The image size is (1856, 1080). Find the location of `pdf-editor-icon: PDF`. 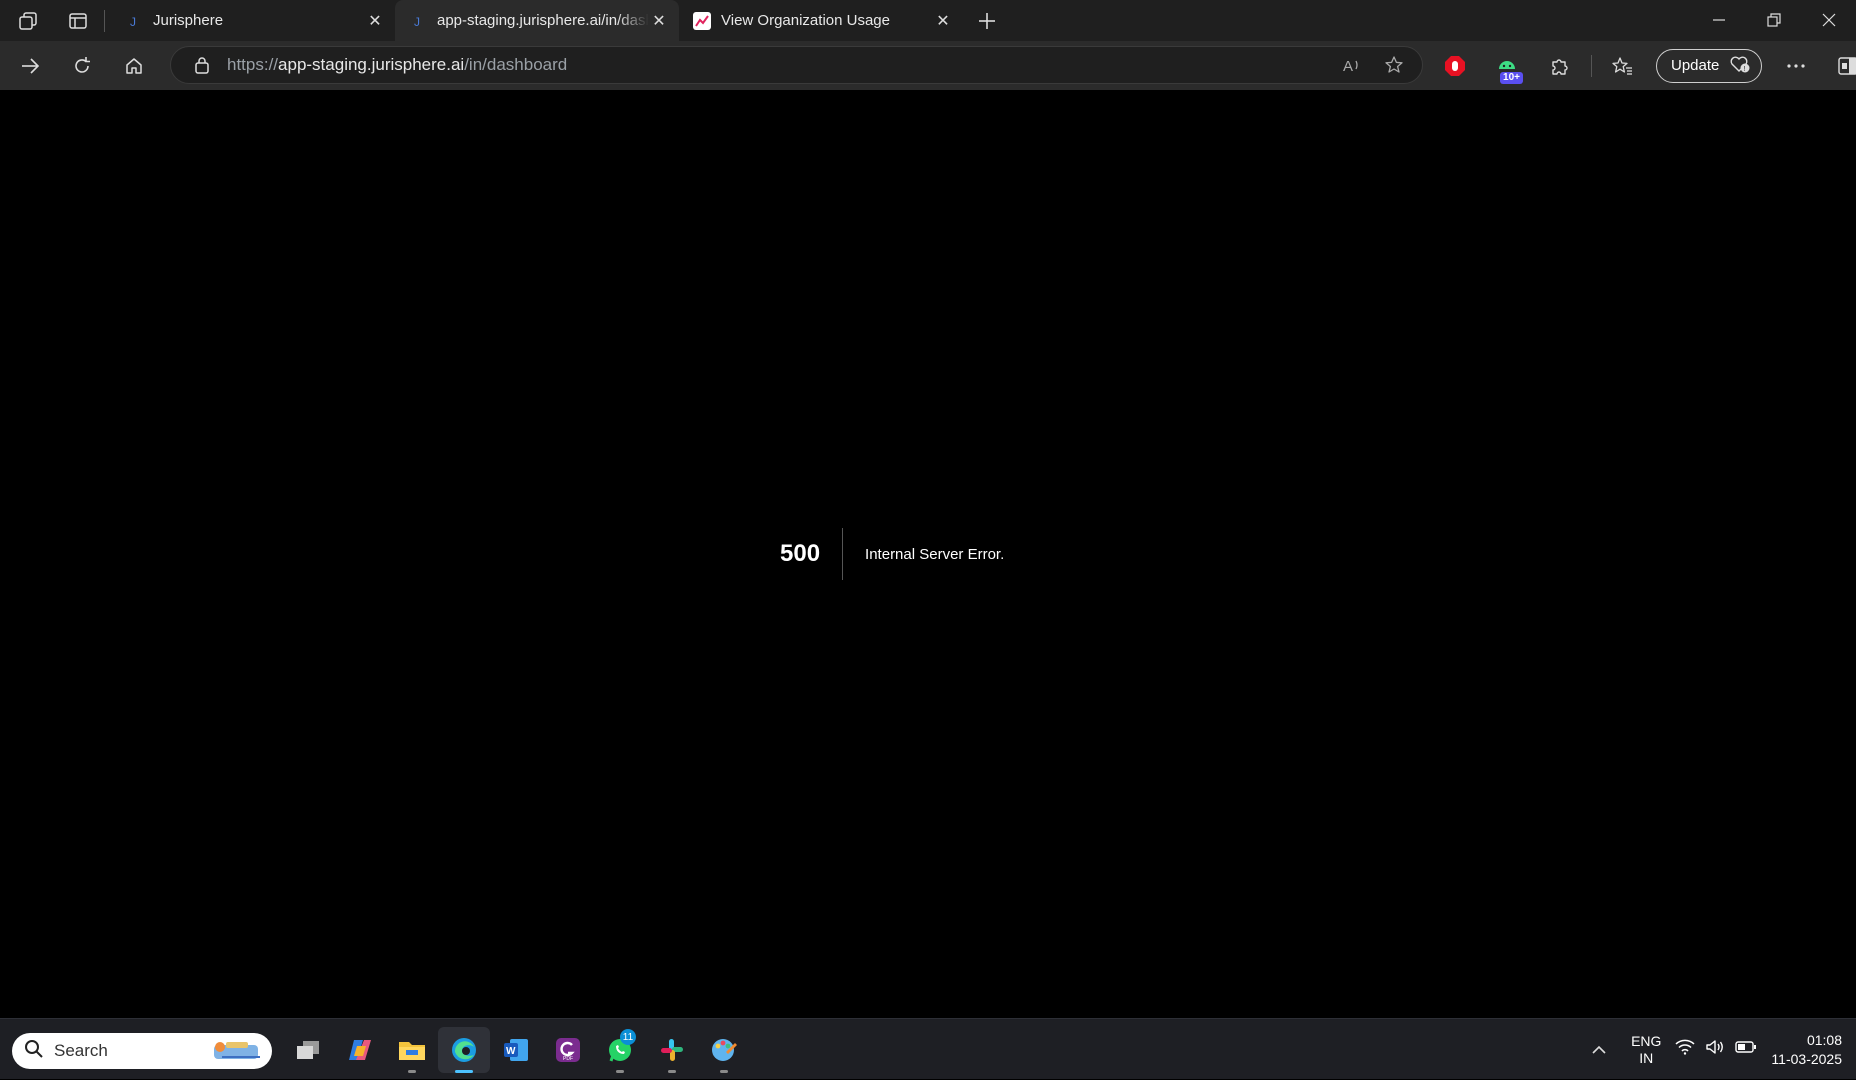

pdf-editor-icon: PDF is located at coordinates (568, 1050).